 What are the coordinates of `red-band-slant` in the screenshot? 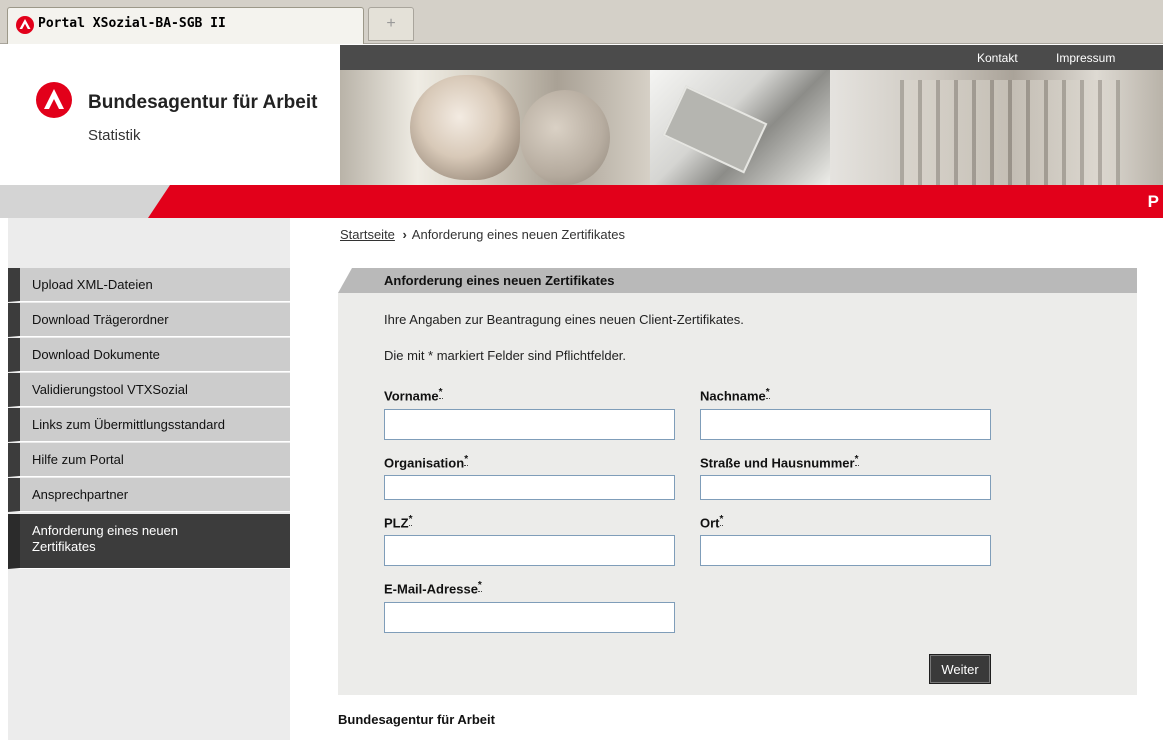 It's located at (159, 201).